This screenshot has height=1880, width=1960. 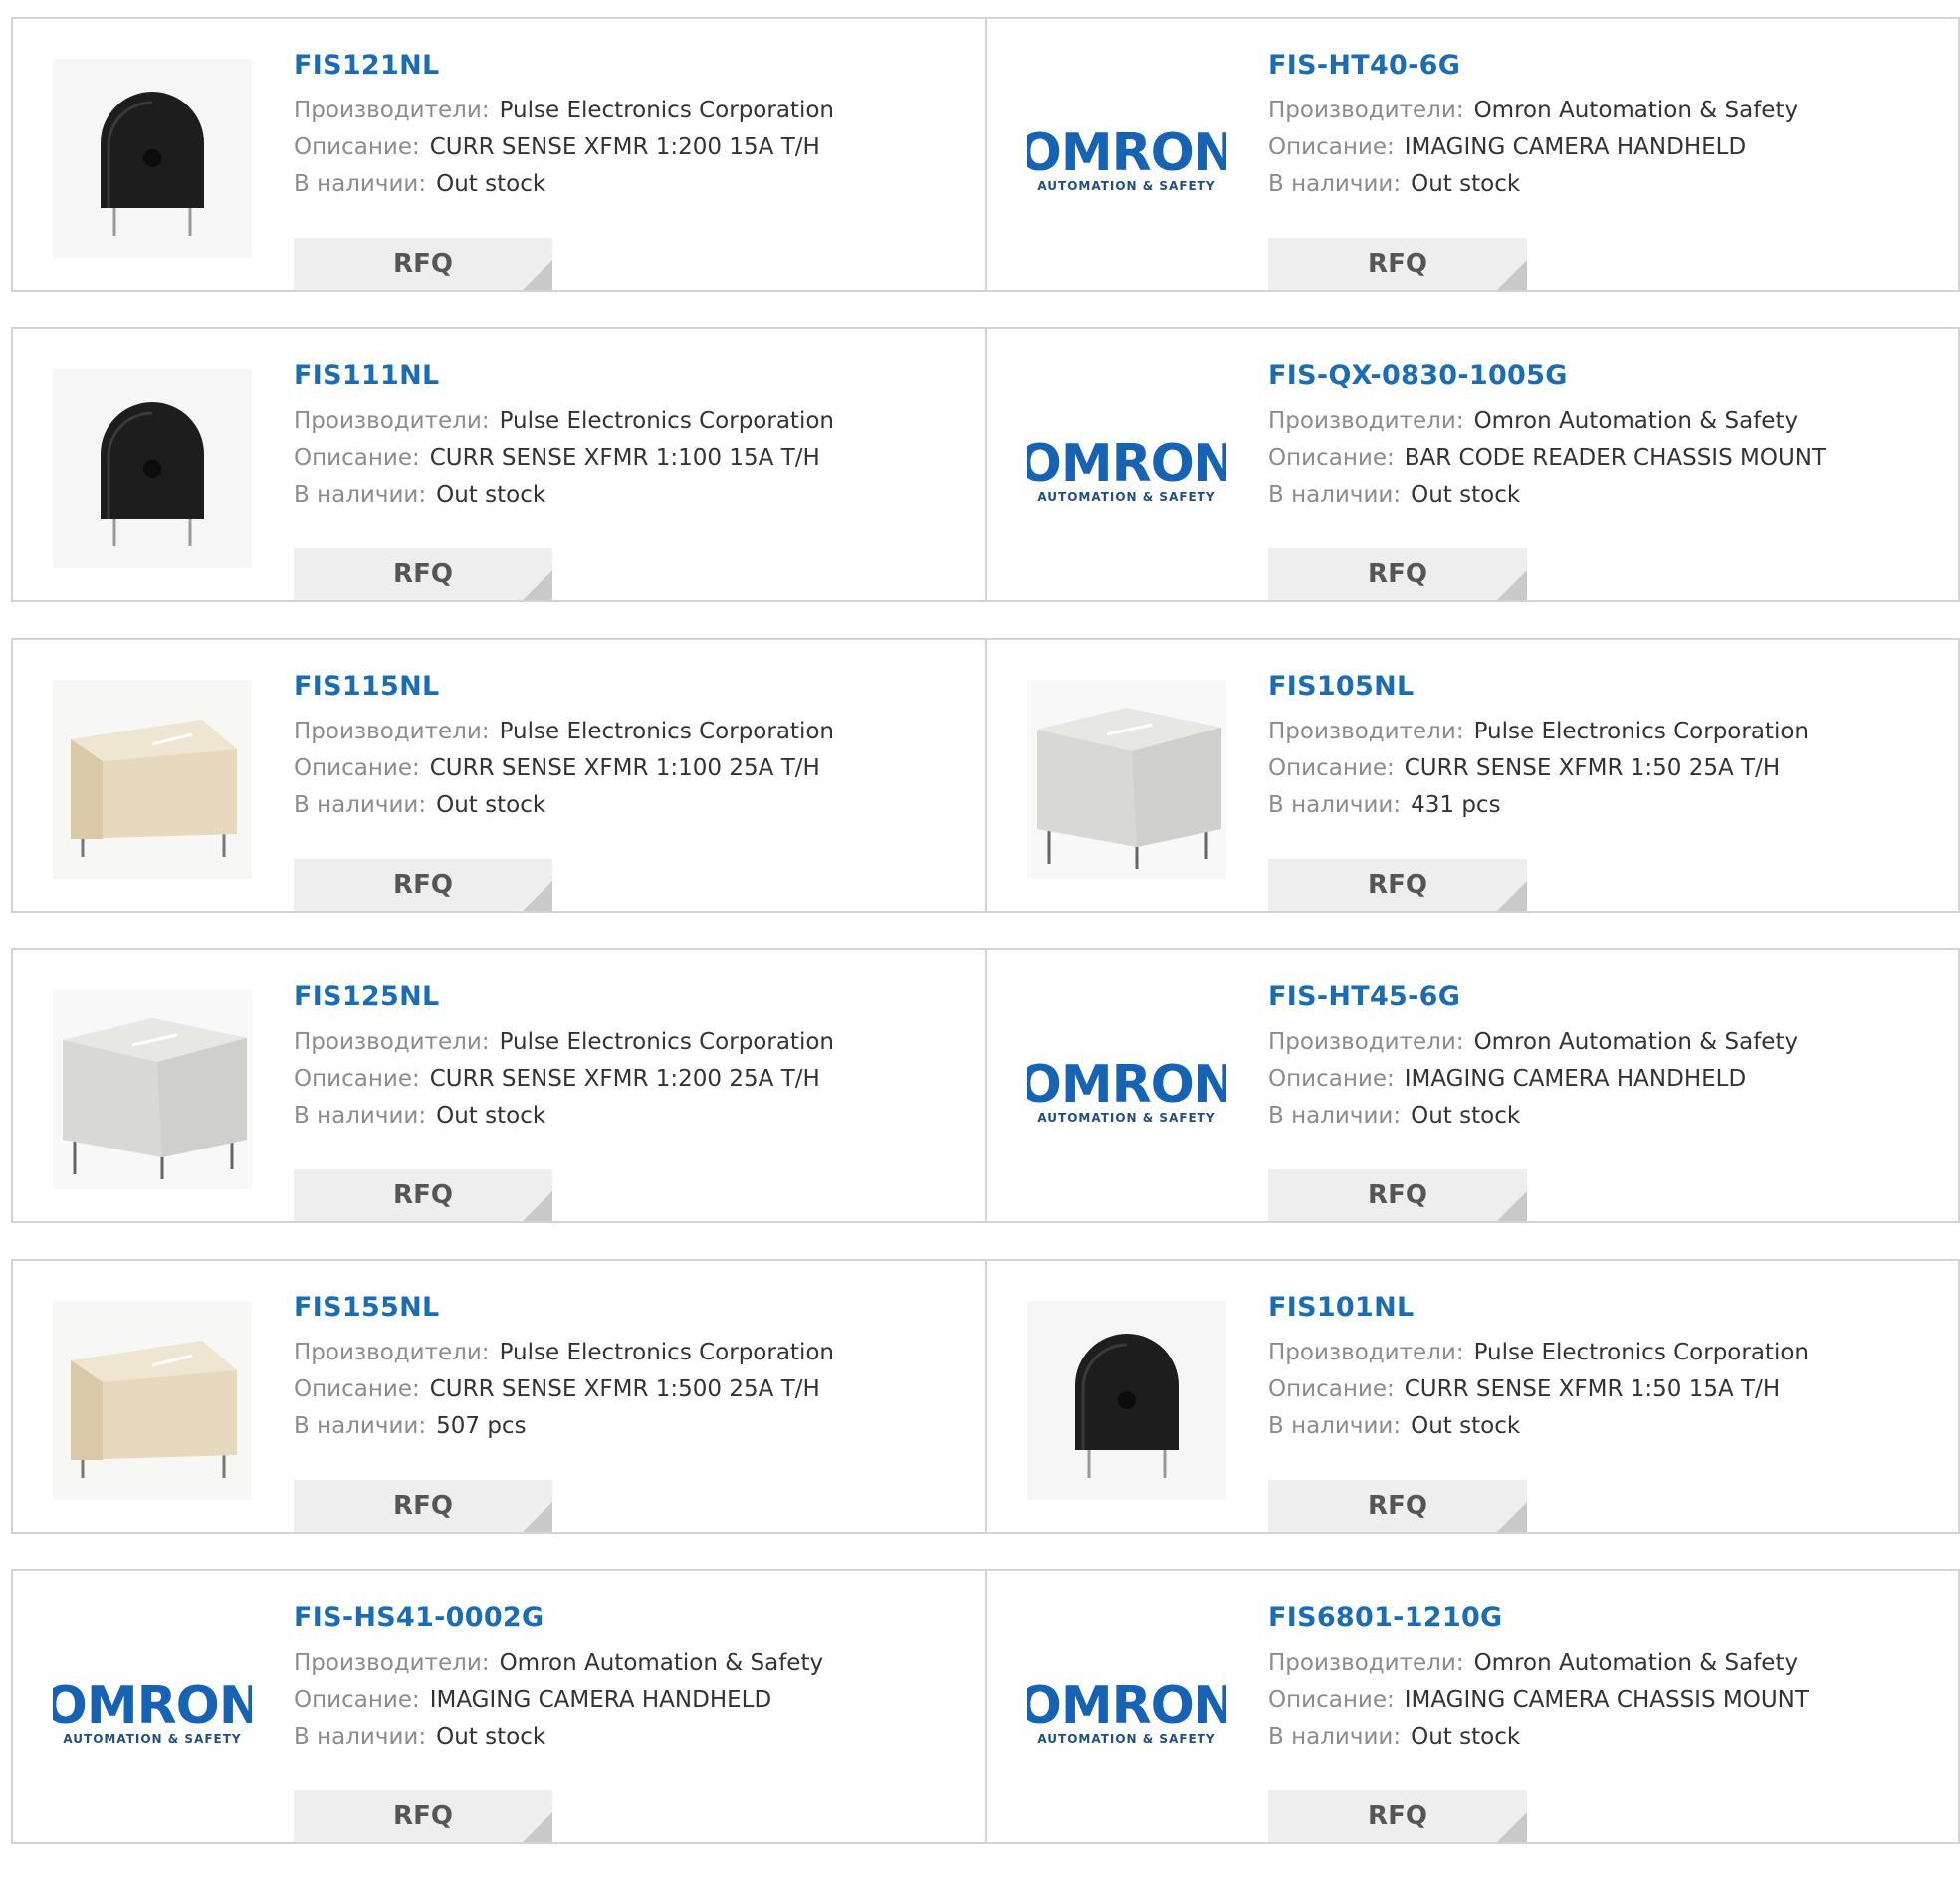 I want to click on stock-value: 431 pcs, so click(x=1456, y=805).